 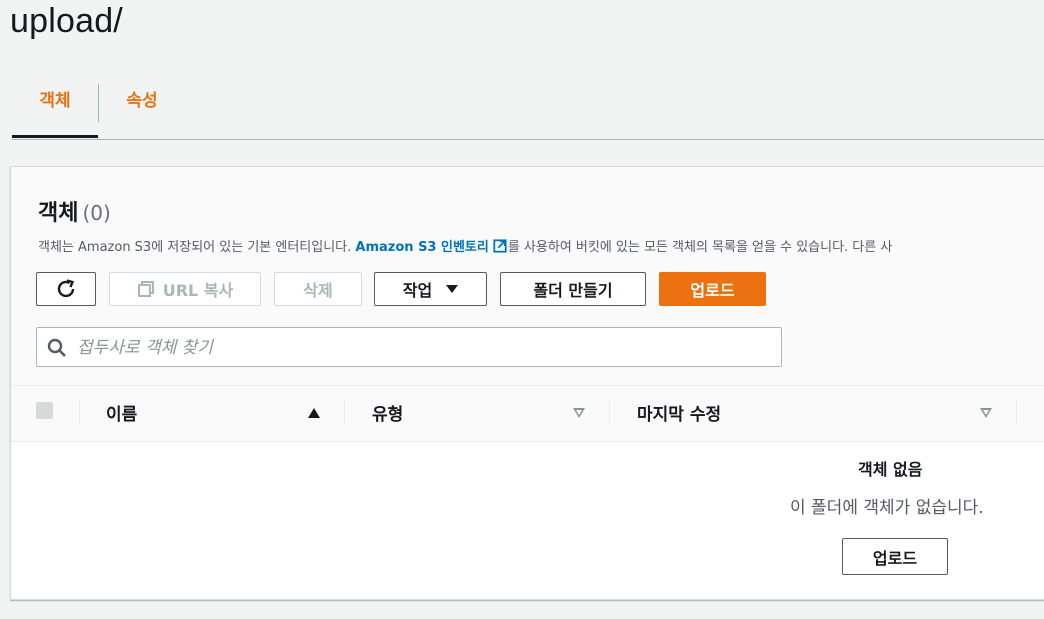 What do you see at coordinates (528, 109) in the screenshot?
I see `tab-bar: 객체 속성` at bounding box center [528, 109].